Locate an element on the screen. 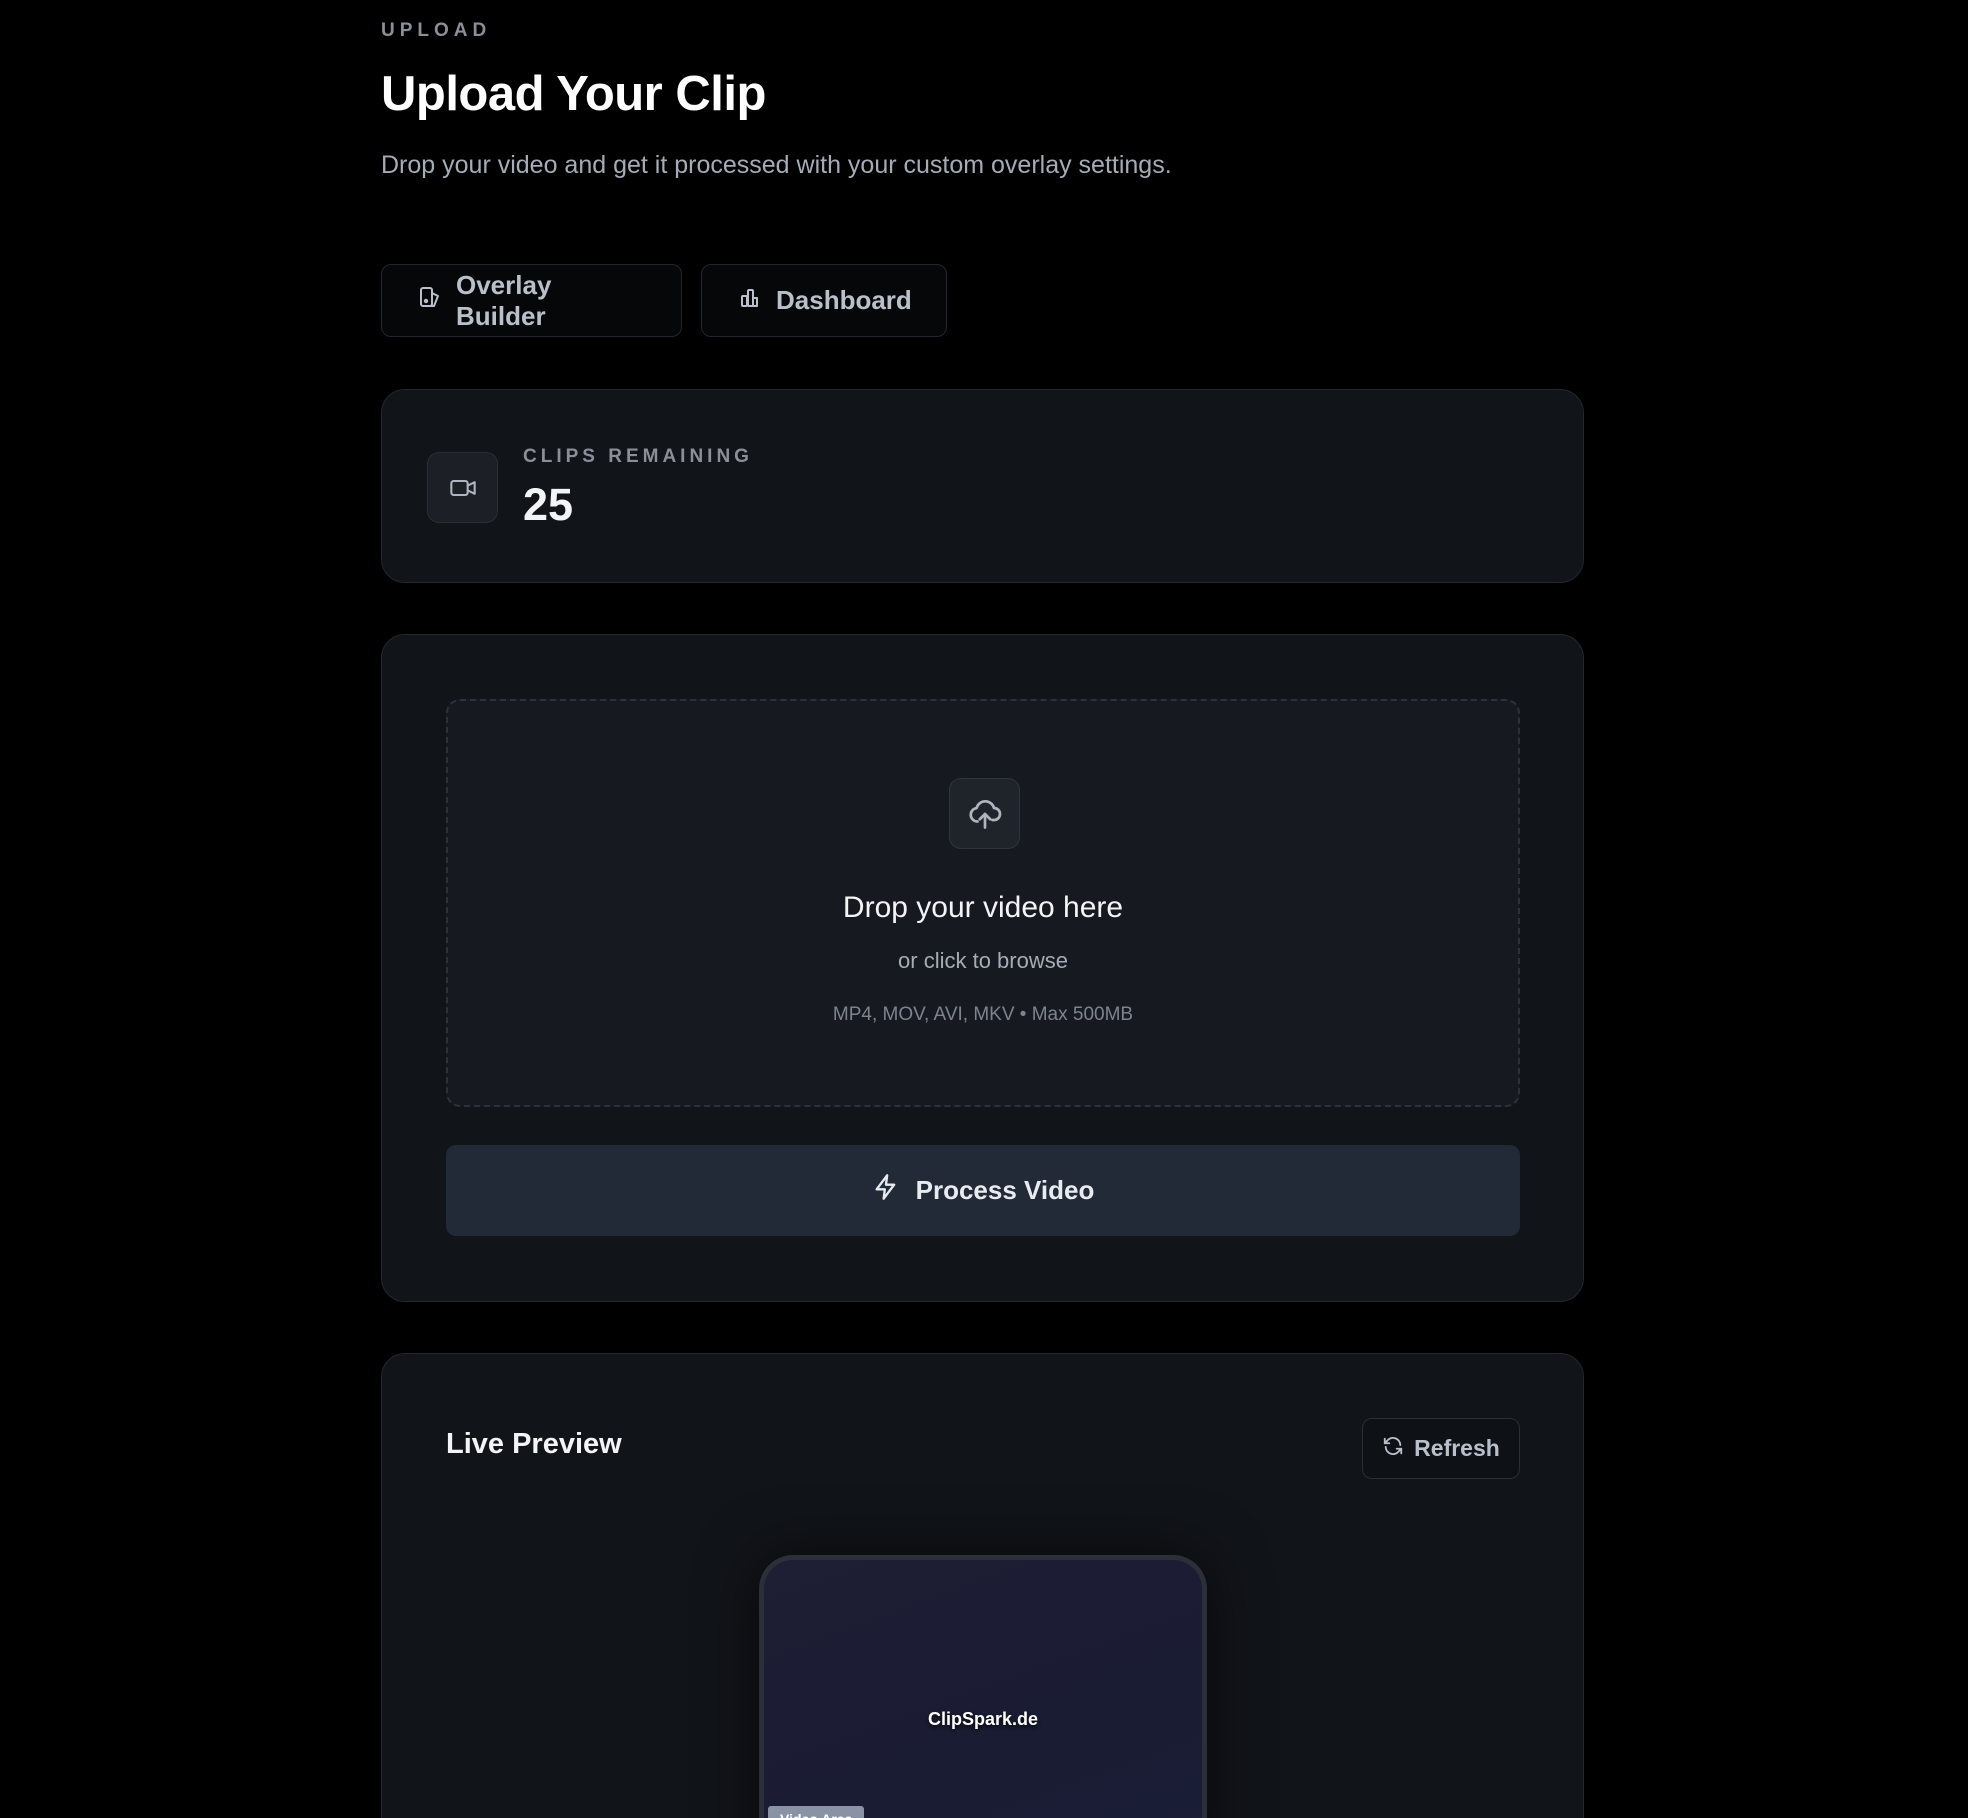 The width and height of the screenshot is (1968, 1818). clips-remaining-card: CLIPS REMAINING 25 is located at coordinates (982, 486).